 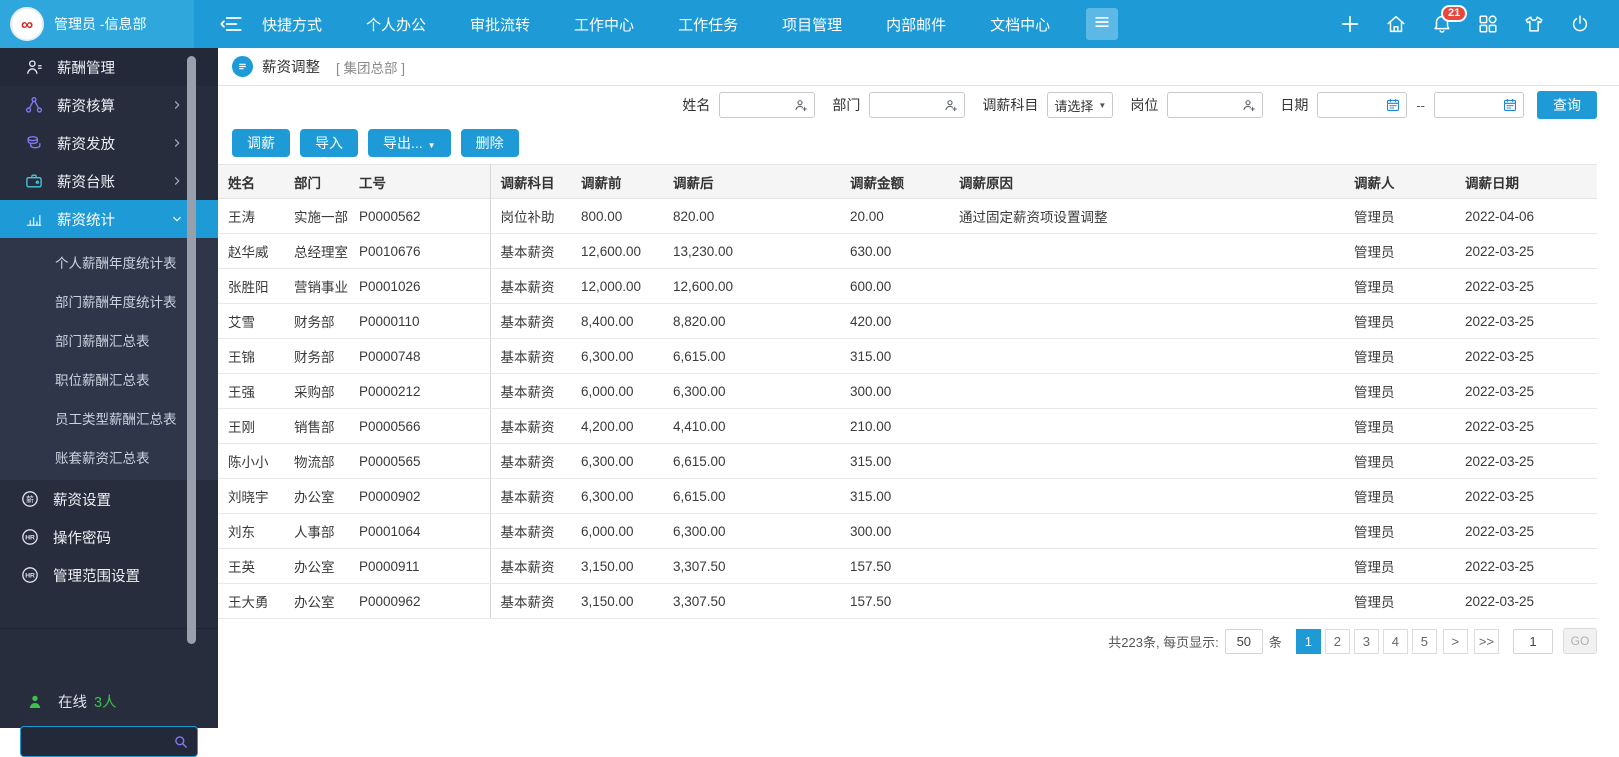 What do you see at coordinates (918, 143) in the screenshot?
I see `action-toolbar: 调薪 导入 导出...▼ 删除` at bounding box center [918, 143].